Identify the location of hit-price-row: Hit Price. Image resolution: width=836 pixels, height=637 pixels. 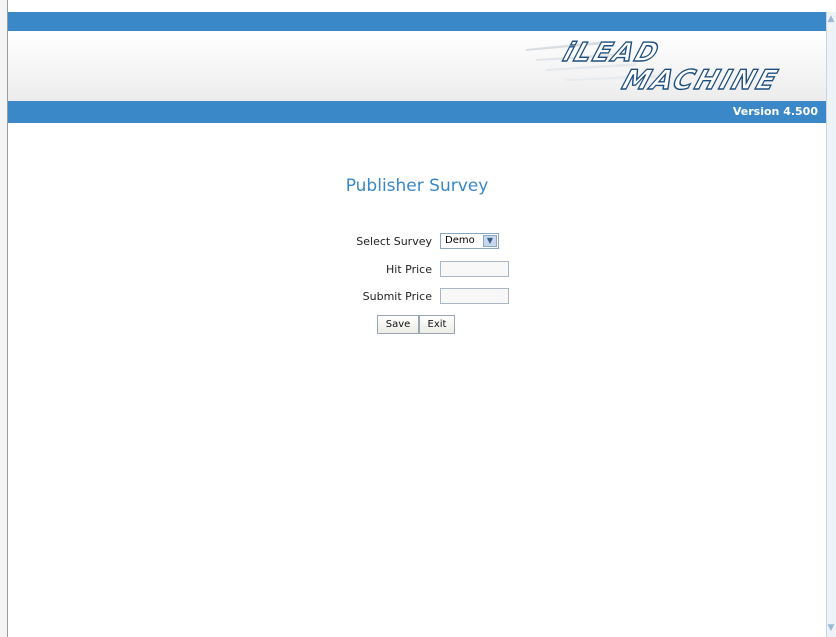
(417, 271).